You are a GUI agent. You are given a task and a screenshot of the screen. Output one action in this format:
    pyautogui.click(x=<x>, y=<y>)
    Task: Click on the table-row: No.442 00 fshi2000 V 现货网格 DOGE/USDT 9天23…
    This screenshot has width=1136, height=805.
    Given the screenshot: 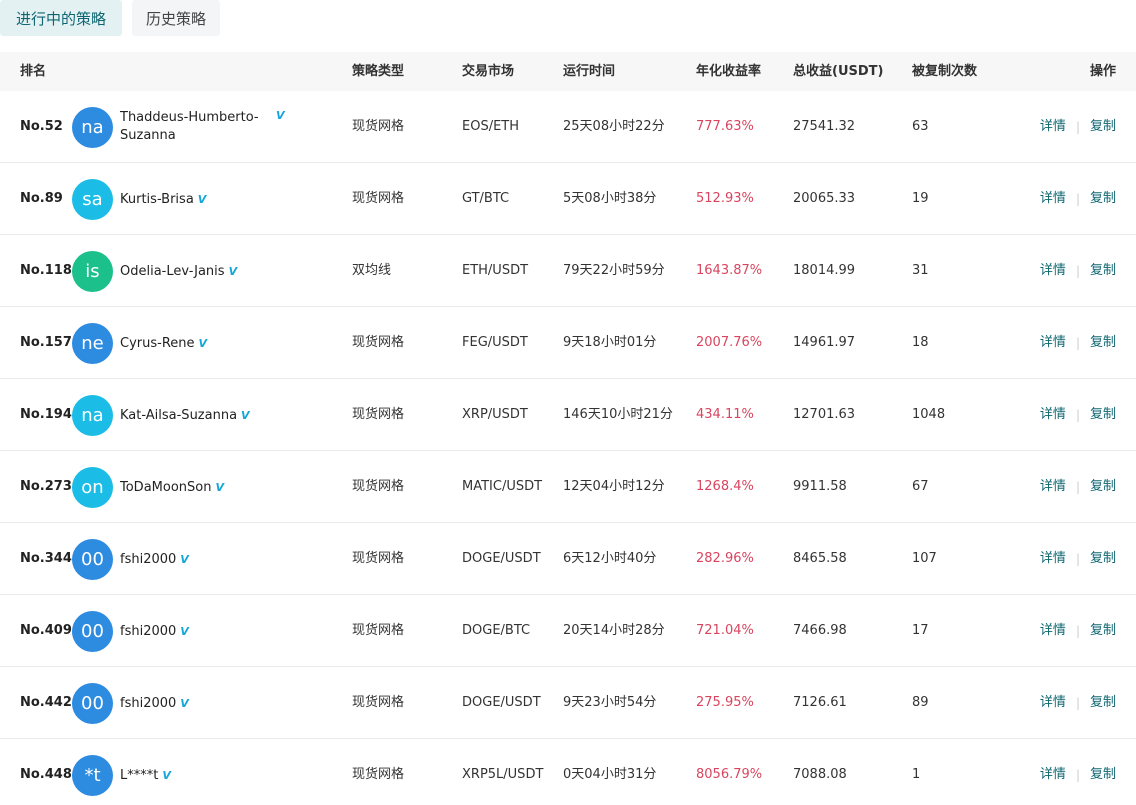 What is the action you would take?
    pyautogui.click(x=568, y=703)
    